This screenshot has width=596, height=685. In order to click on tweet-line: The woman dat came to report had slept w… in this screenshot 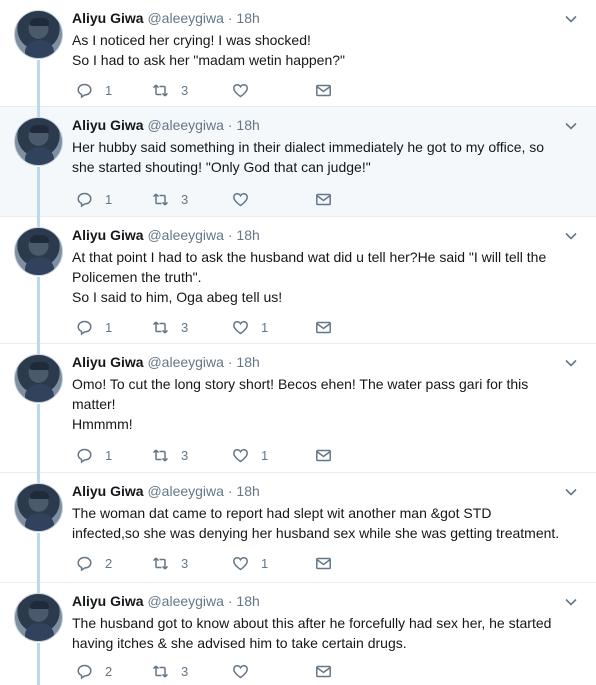, I will do `click(282, 513)`.